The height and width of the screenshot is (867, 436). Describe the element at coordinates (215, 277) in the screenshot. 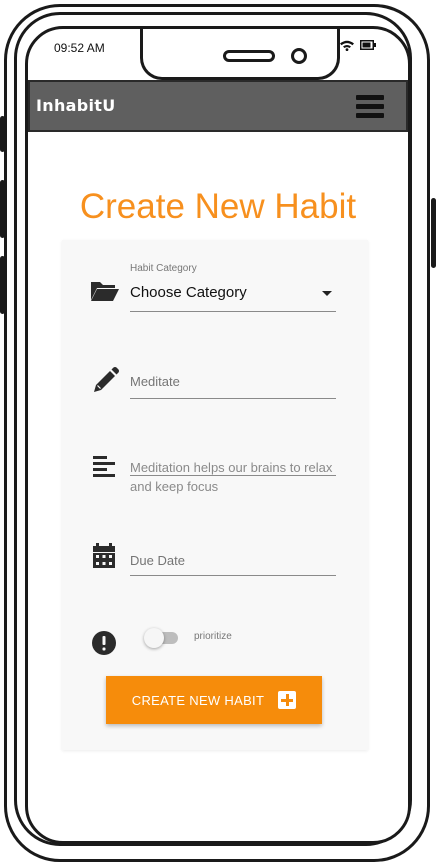

I see `category-field: Habit Category Choose Category` at that location.